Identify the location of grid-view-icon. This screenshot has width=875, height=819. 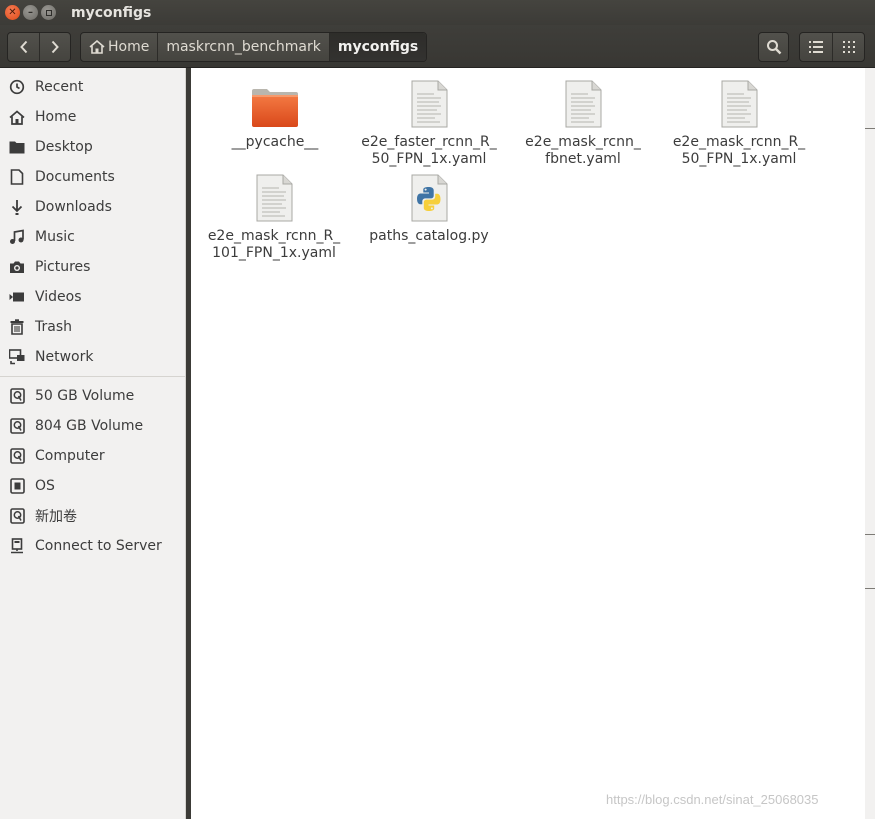
(848, 47).